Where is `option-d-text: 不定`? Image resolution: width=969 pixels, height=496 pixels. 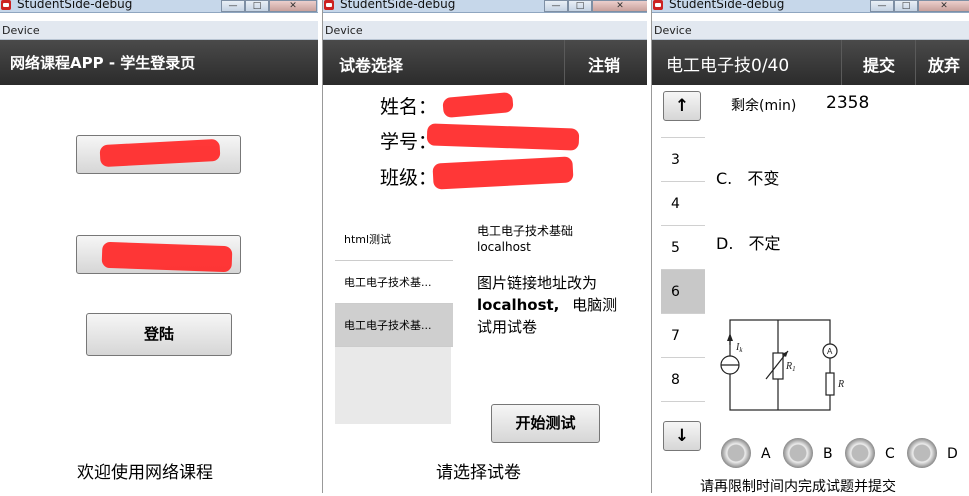 option-d-text: 不定 is located at coordinates (764, 243).